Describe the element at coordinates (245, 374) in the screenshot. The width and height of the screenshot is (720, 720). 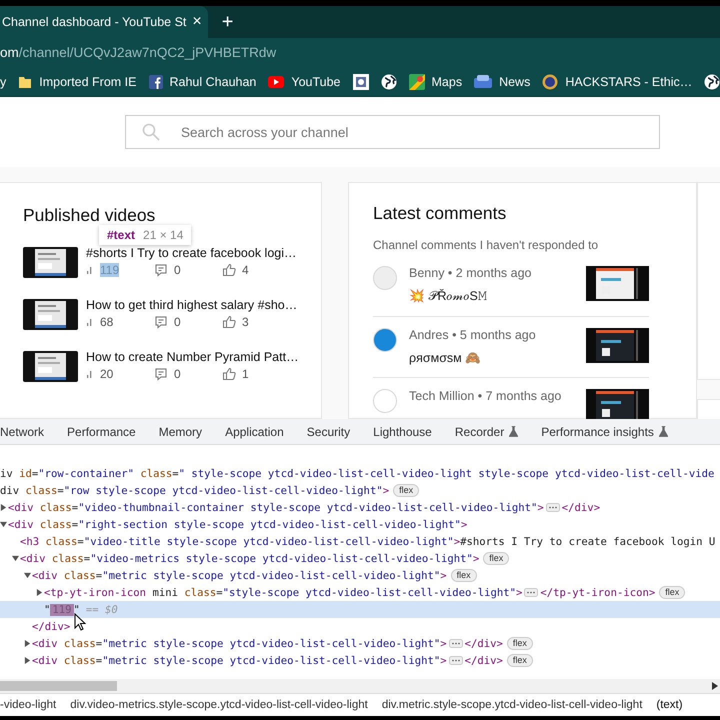
I see `like-count: 1` at that location.